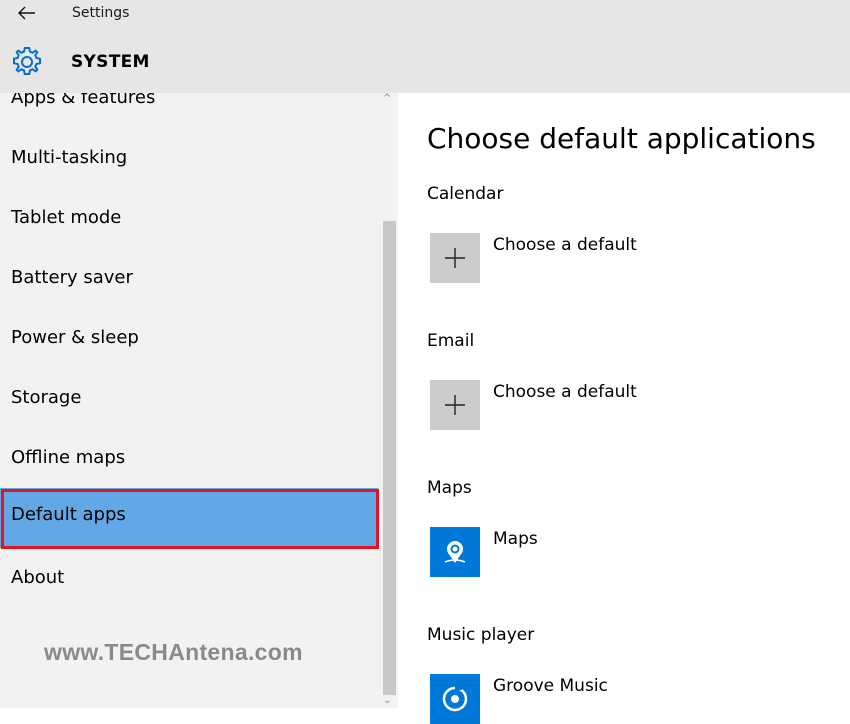 The width and height of the screenshot is (850, 724). Describe the element at coordinates (451, 341) in the screenshot. I see `category-label-email: Email` at that location.